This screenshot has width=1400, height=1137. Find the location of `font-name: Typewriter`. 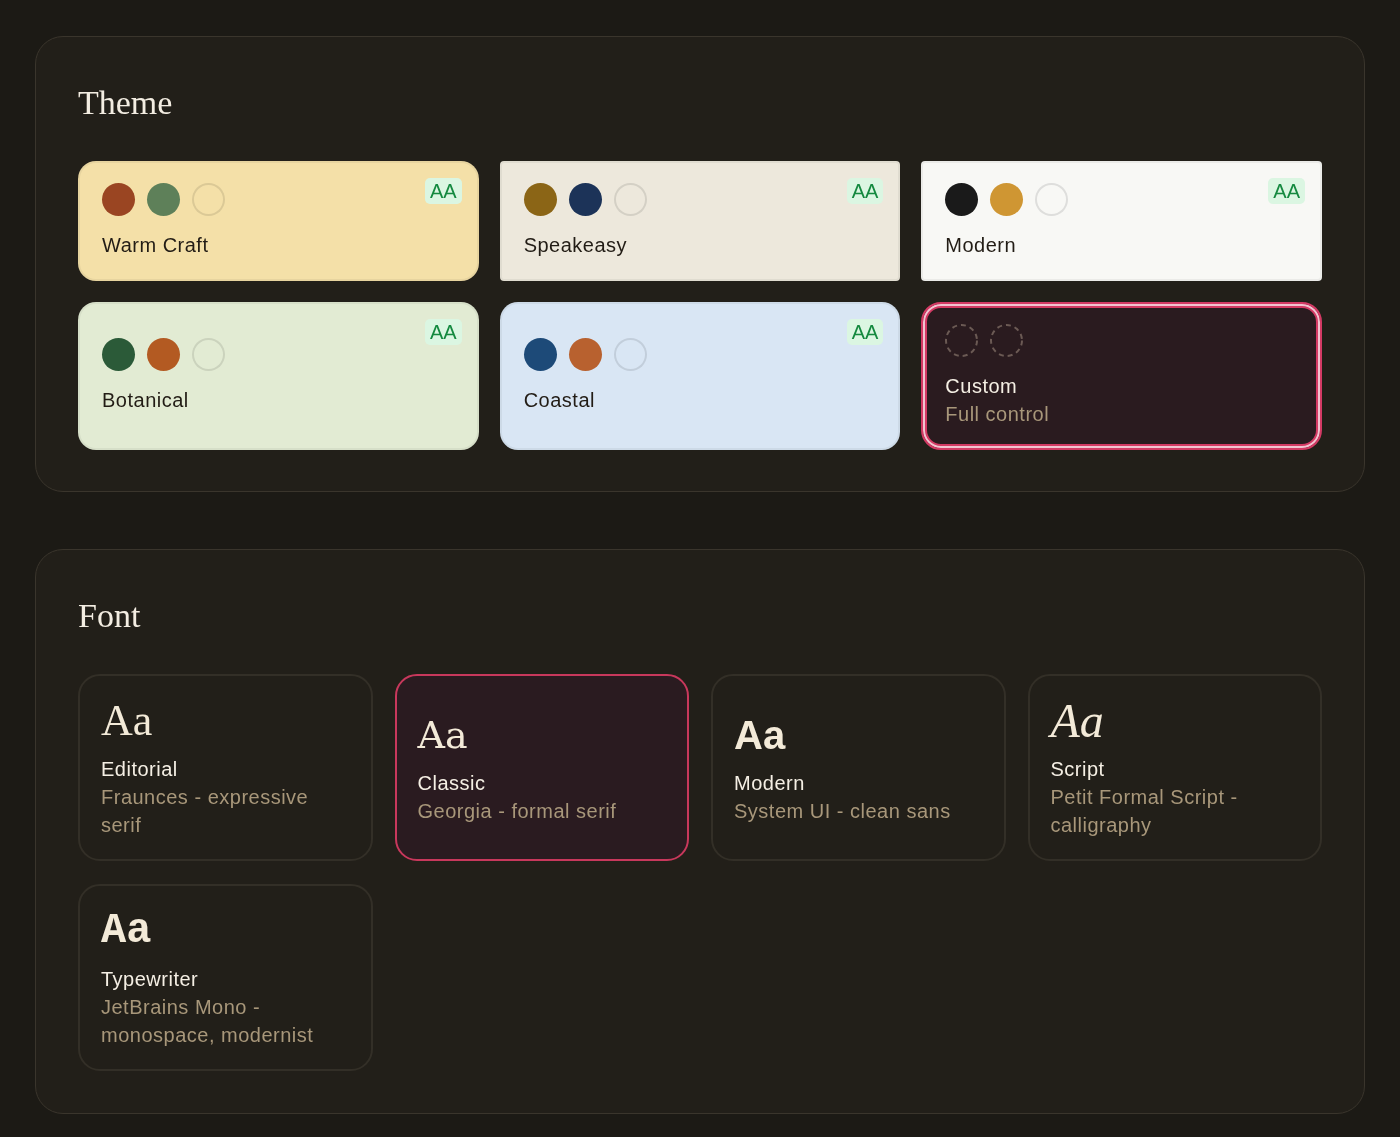

font-name: Typewriter is located at coordinates (150, 979).